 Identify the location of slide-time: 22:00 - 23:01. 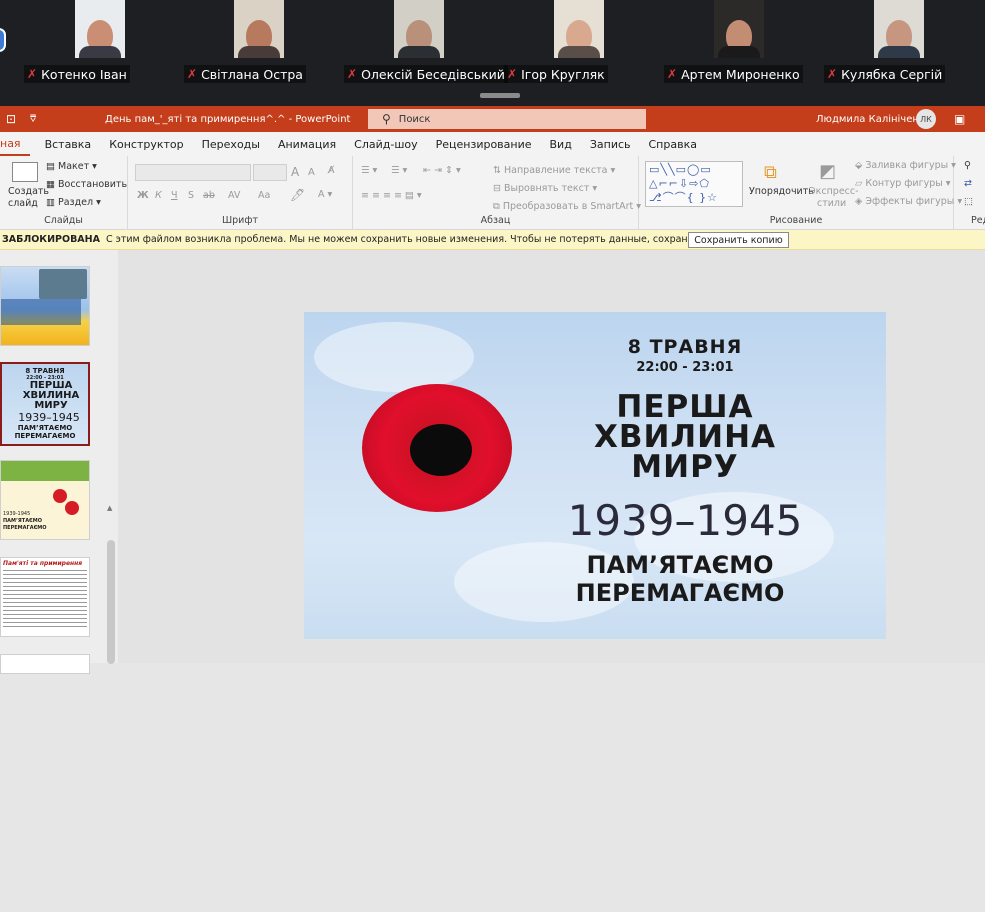
(685, 367).